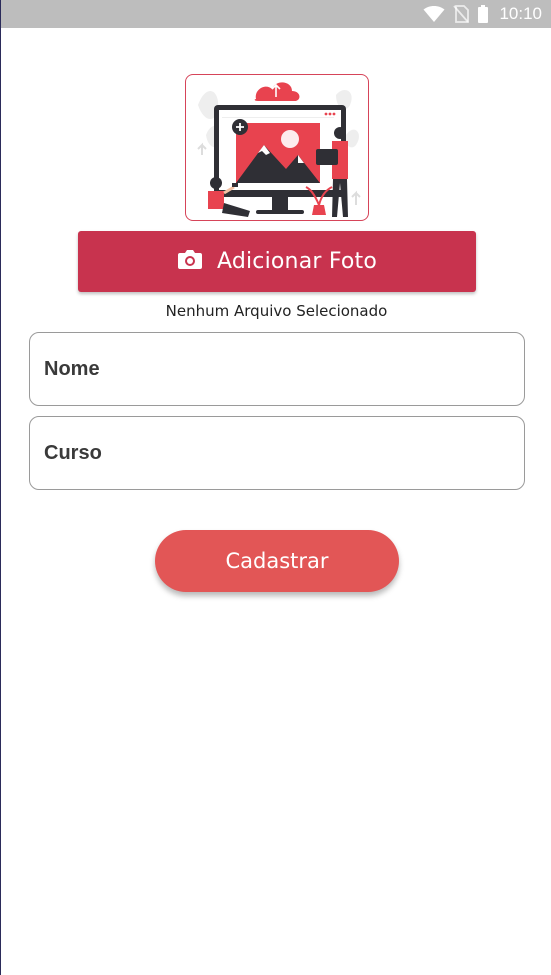 The height and width of the screenshot is (975, 551). I want to click on add-photo-button: Adicionar Foto, so click(277, 261).